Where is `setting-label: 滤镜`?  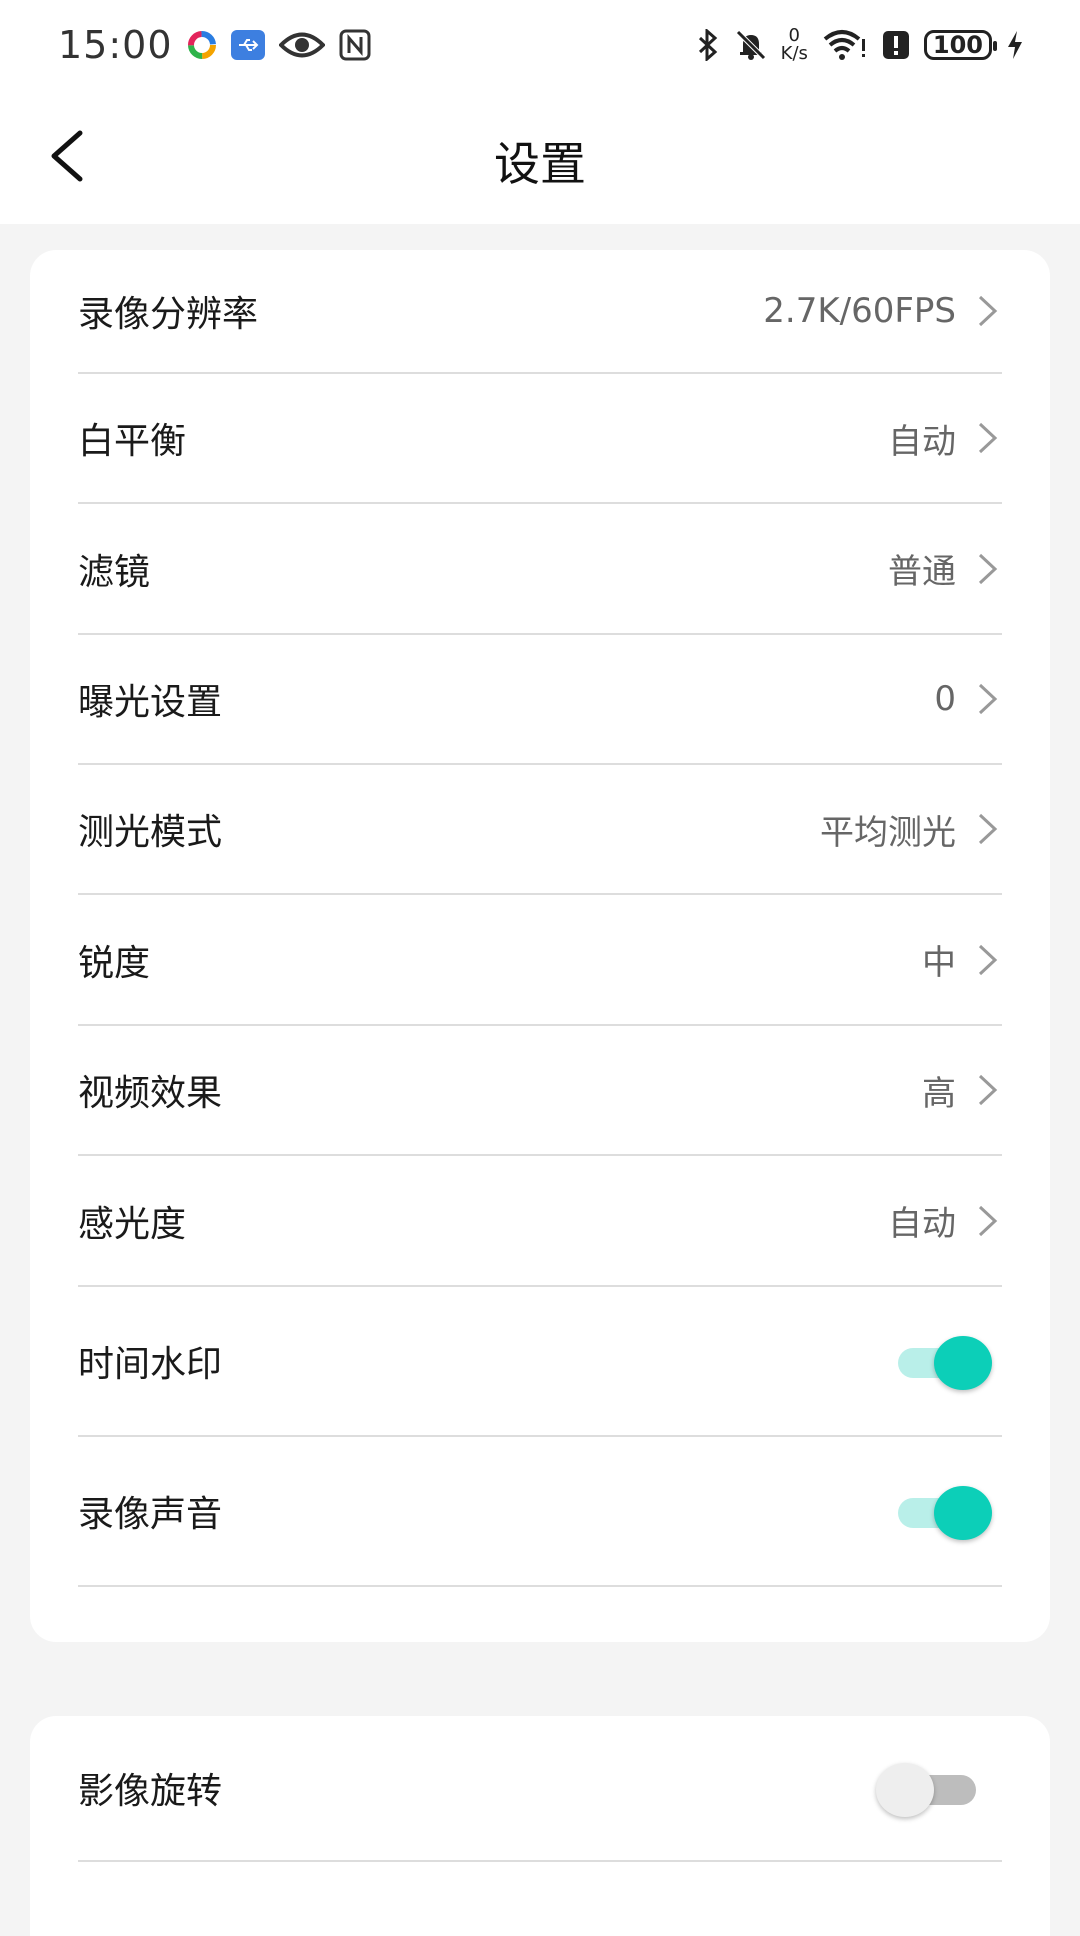
setting-label: 滤镜 is located at coordinates (114, 572).